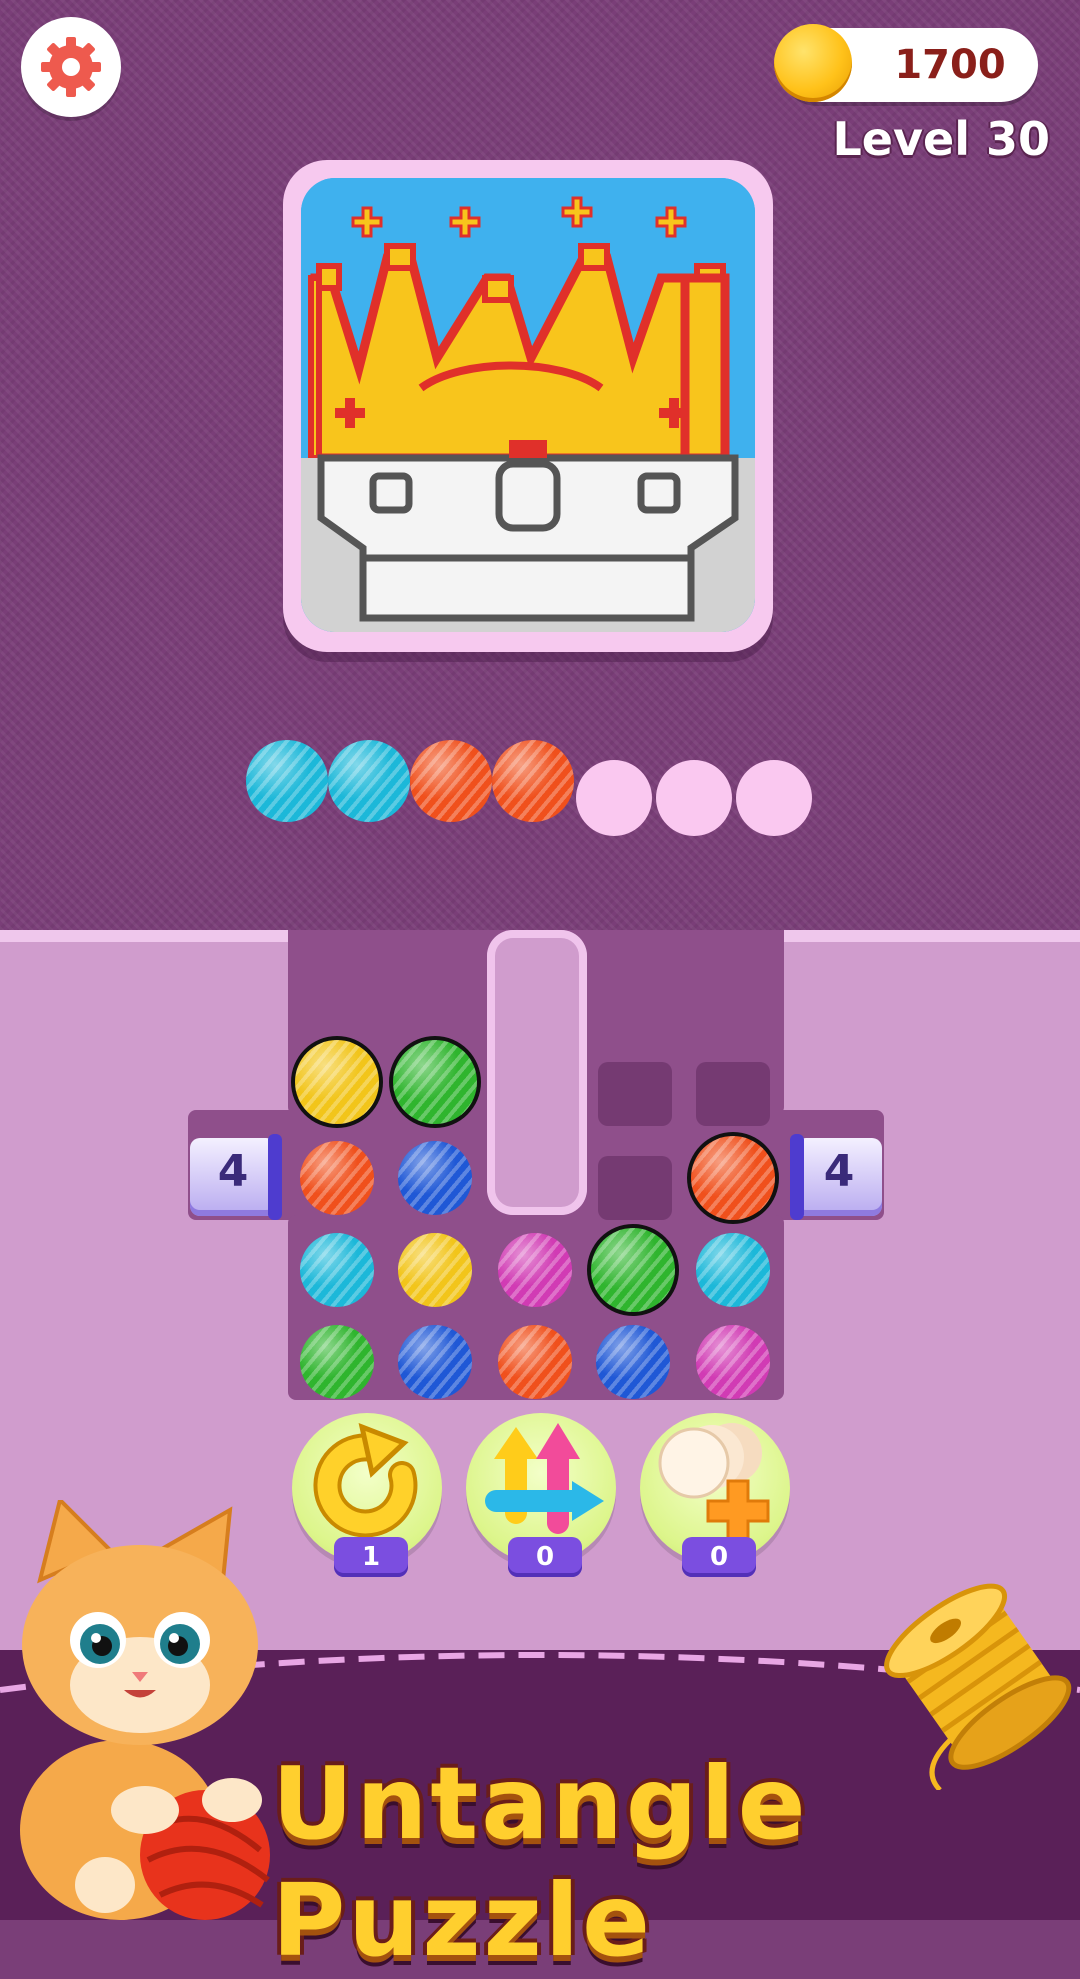  I want to click on undo-count-badge: 1, so click(371, 1557).